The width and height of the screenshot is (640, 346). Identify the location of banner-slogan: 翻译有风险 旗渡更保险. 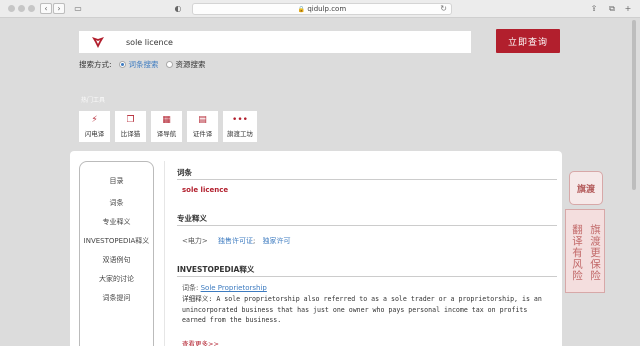
(585, 251).